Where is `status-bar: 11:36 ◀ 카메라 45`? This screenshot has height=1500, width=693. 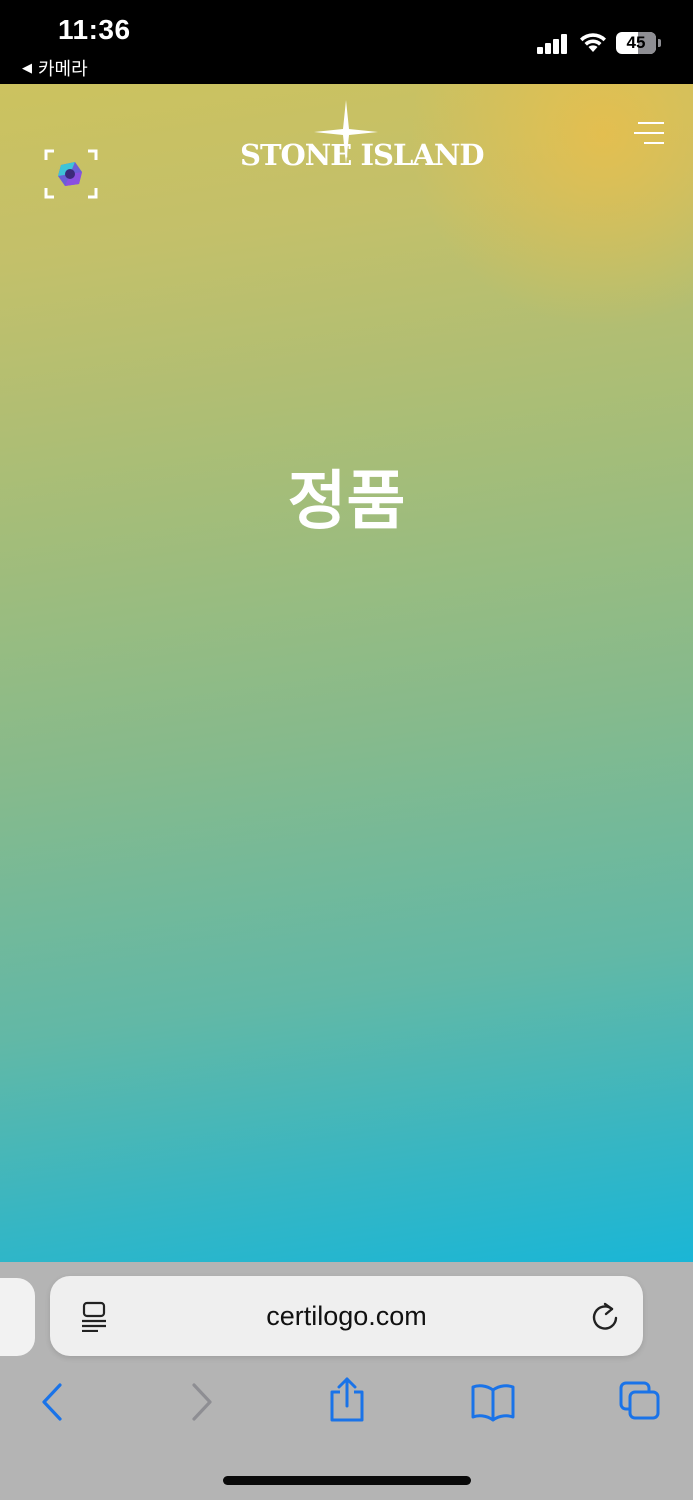 status-bar: 11:36 ◀ 카메라 45 is located at coordinates (346, 42).